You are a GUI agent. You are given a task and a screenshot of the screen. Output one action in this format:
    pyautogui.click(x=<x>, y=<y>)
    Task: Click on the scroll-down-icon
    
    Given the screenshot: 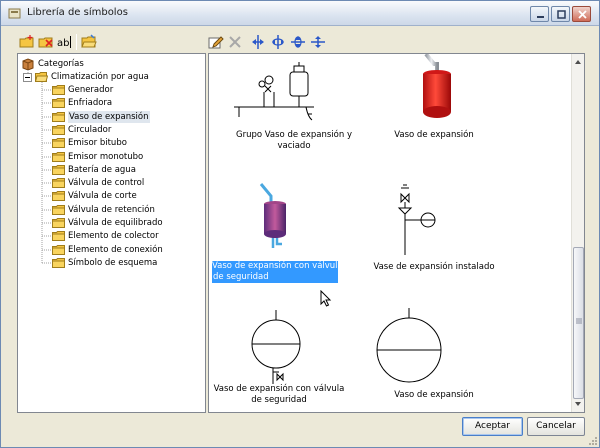 What is the action you would take?
    pyautogui.click(x=578, y=404)
    